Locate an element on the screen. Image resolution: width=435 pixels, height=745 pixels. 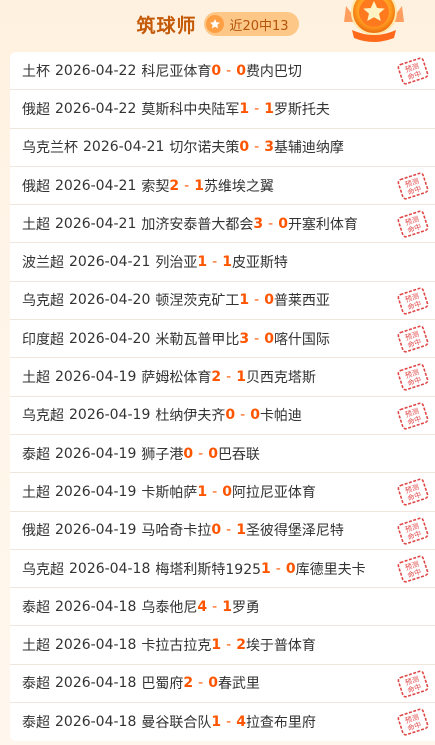
page-title: 筑球师 is located at coordinates (166, 25).